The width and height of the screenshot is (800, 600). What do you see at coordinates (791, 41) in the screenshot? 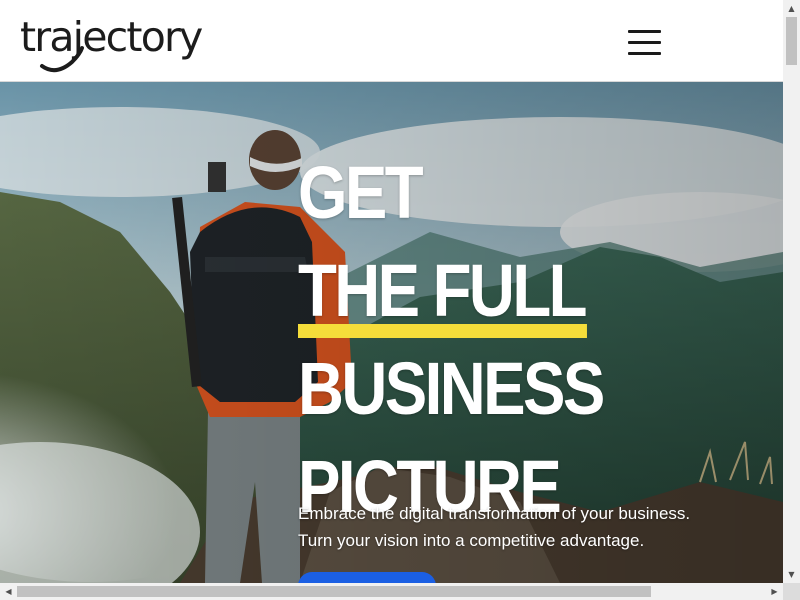
I see `vertical-scroll-thumb` at bounding box center [791, 41].